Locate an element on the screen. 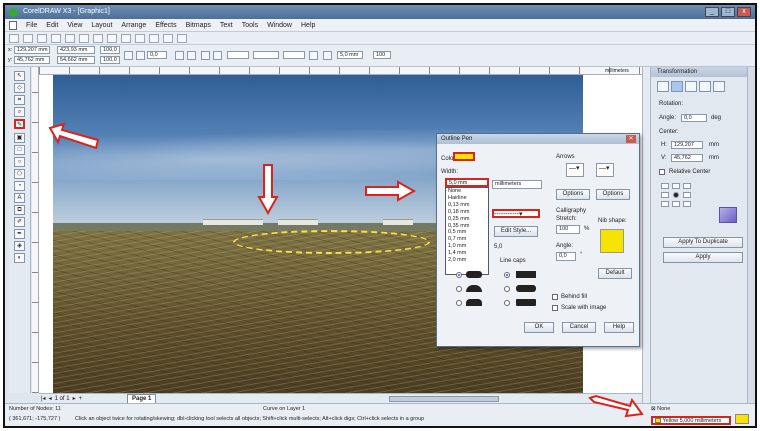 The height and width of the screenshot is (431, 760). smart-fill-tool-icon: ▣ is located at coordinates (19, 138).